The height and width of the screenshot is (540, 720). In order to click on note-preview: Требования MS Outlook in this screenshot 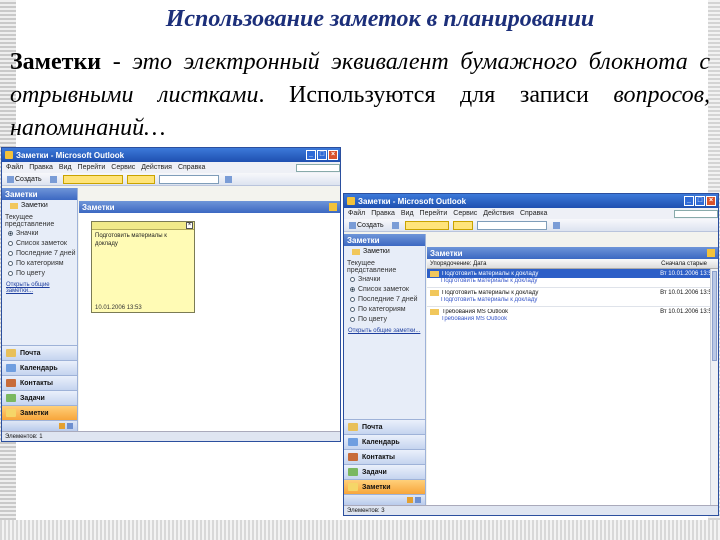, I will do `click(474, 319)`.